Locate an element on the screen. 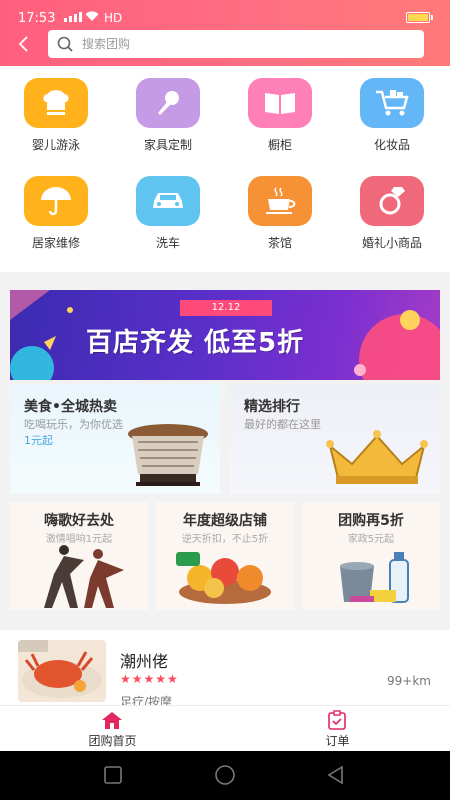 The height and width of the screenshot is (800, 450). search-bar is located at coordinates (236, 44).